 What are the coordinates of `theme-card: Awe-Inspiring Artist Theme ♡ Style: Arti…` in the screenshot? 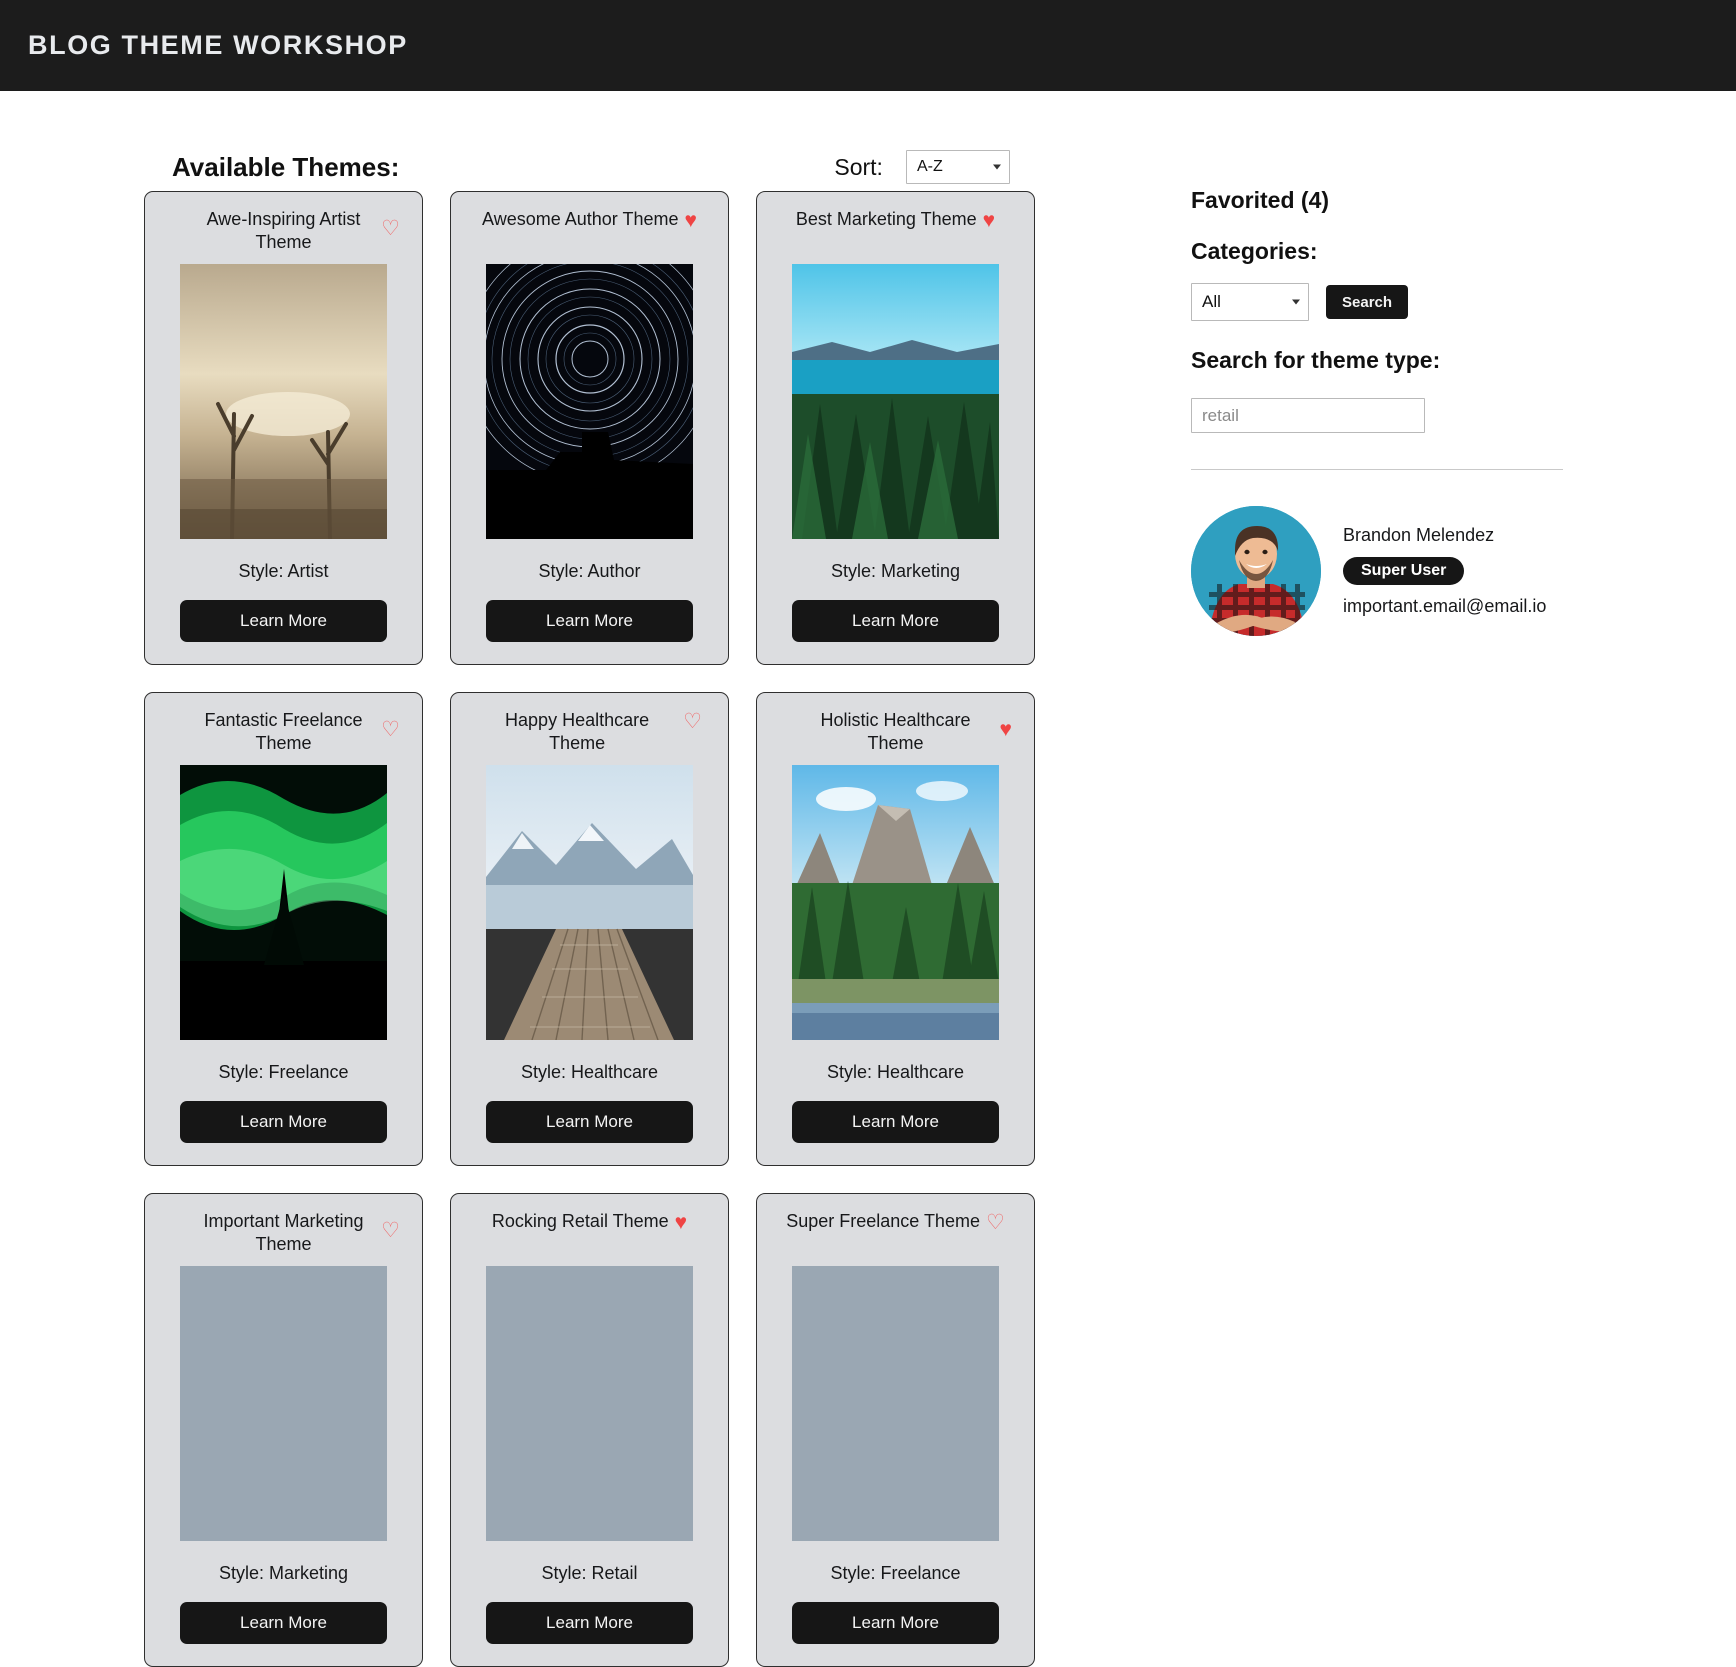 It's located at (283, 428).